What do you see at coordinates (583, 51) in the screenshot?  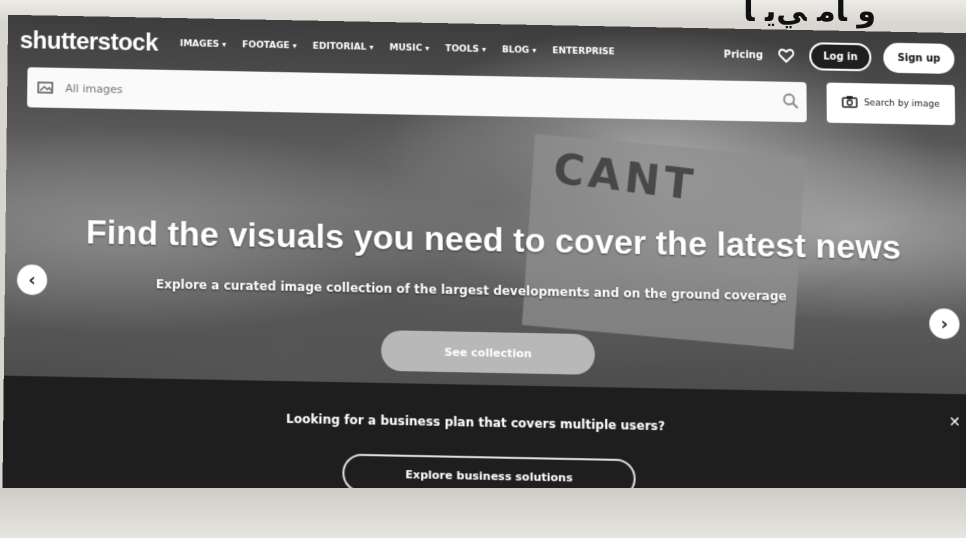 I see `nav-item-enterprise: ENTERPRISE` at bounding box center [583, 51].